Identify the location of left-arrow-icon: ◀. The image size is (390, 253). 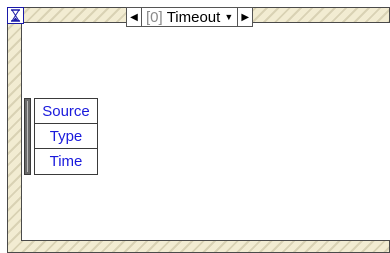
(134, 17).